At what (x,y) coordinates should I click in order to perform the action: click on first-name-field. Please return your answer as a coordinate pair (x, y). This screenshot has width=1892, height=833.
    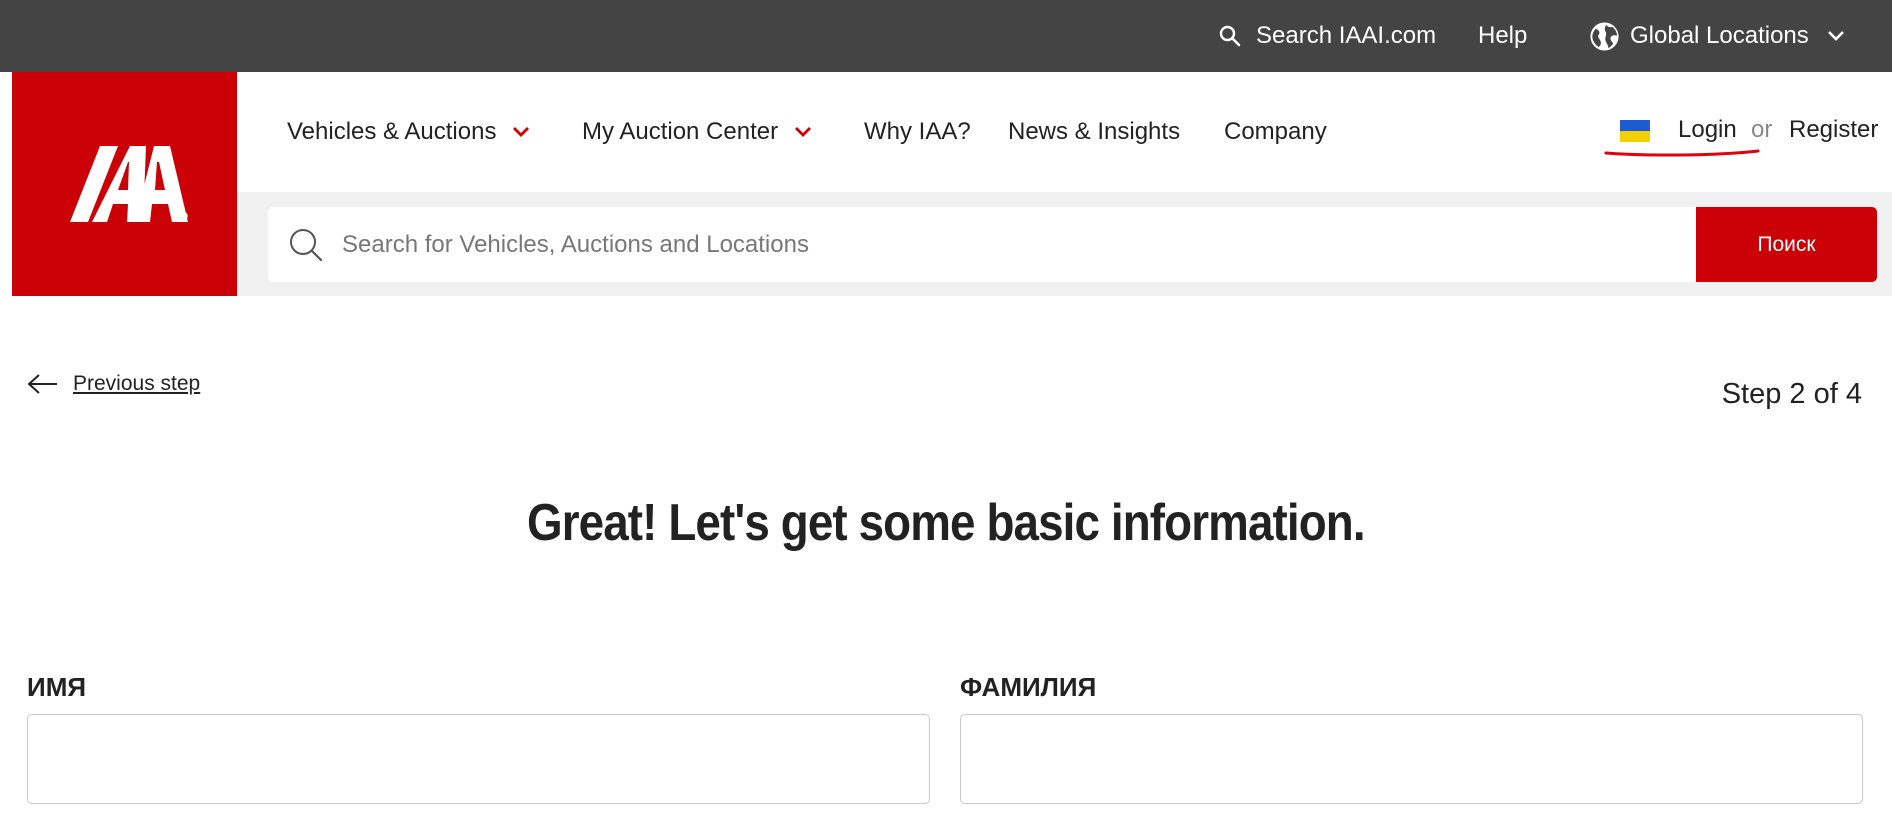
    Looking at the image, I should click on (478, 759).